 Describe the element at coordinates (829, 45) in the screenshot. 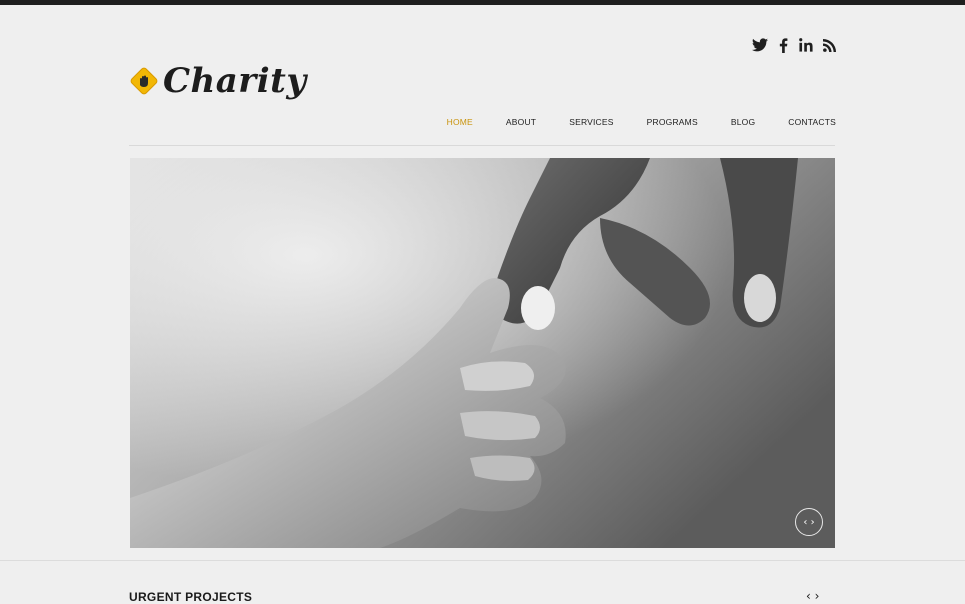

I see `rss-icon` at that location.